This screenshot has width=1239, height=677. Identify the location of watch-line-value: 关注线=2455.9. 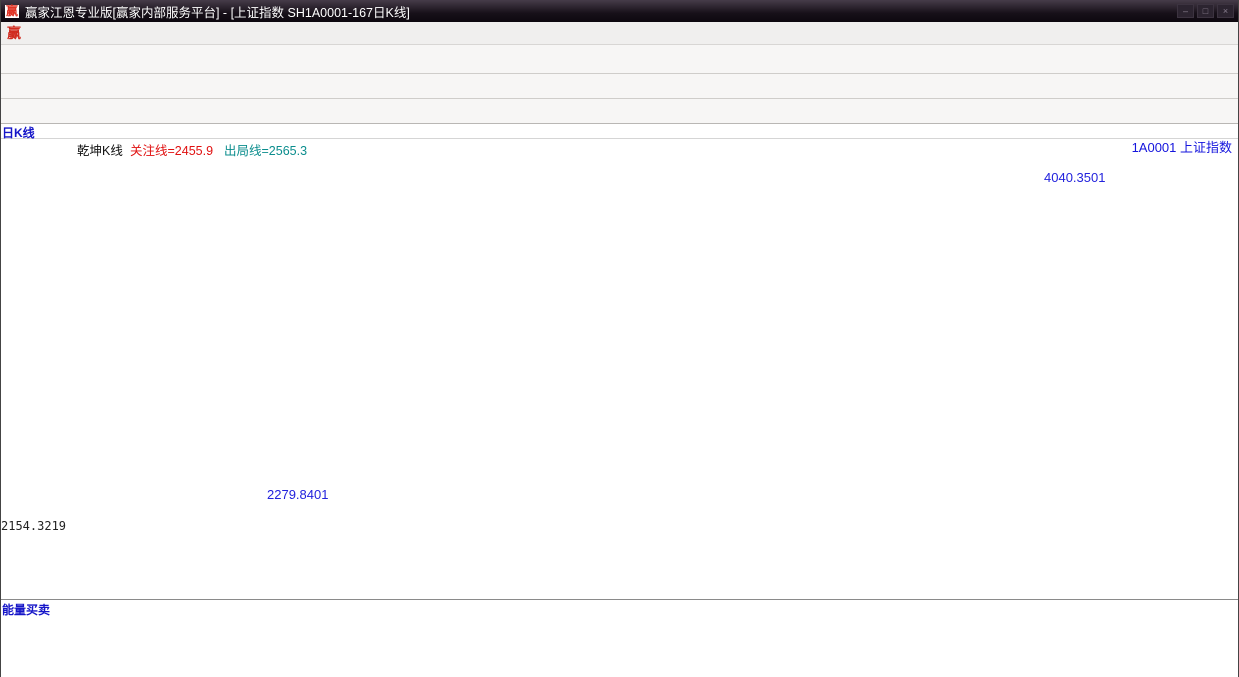
(172, 151).